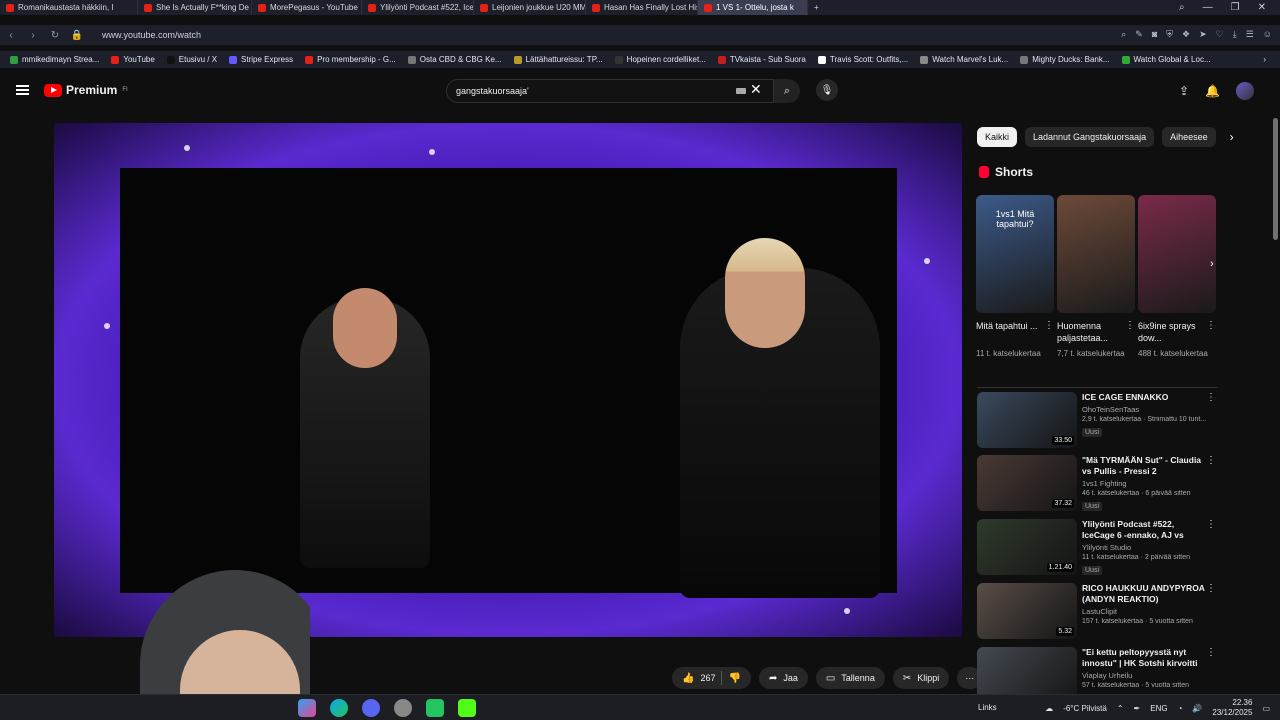 The image size is (1280, 720). I want to click on edit-icon: ✎, so click(1139, 34).